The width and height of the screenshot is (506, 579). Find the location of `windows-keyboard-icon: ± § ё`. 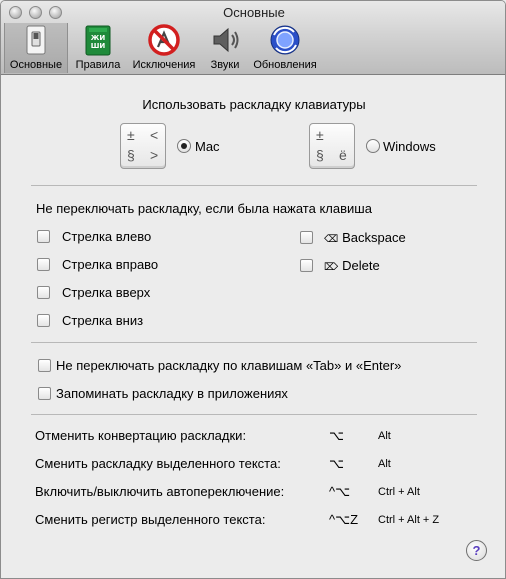

windows-keyboard-icon: ± § ё is located at coordinates (332, 146).